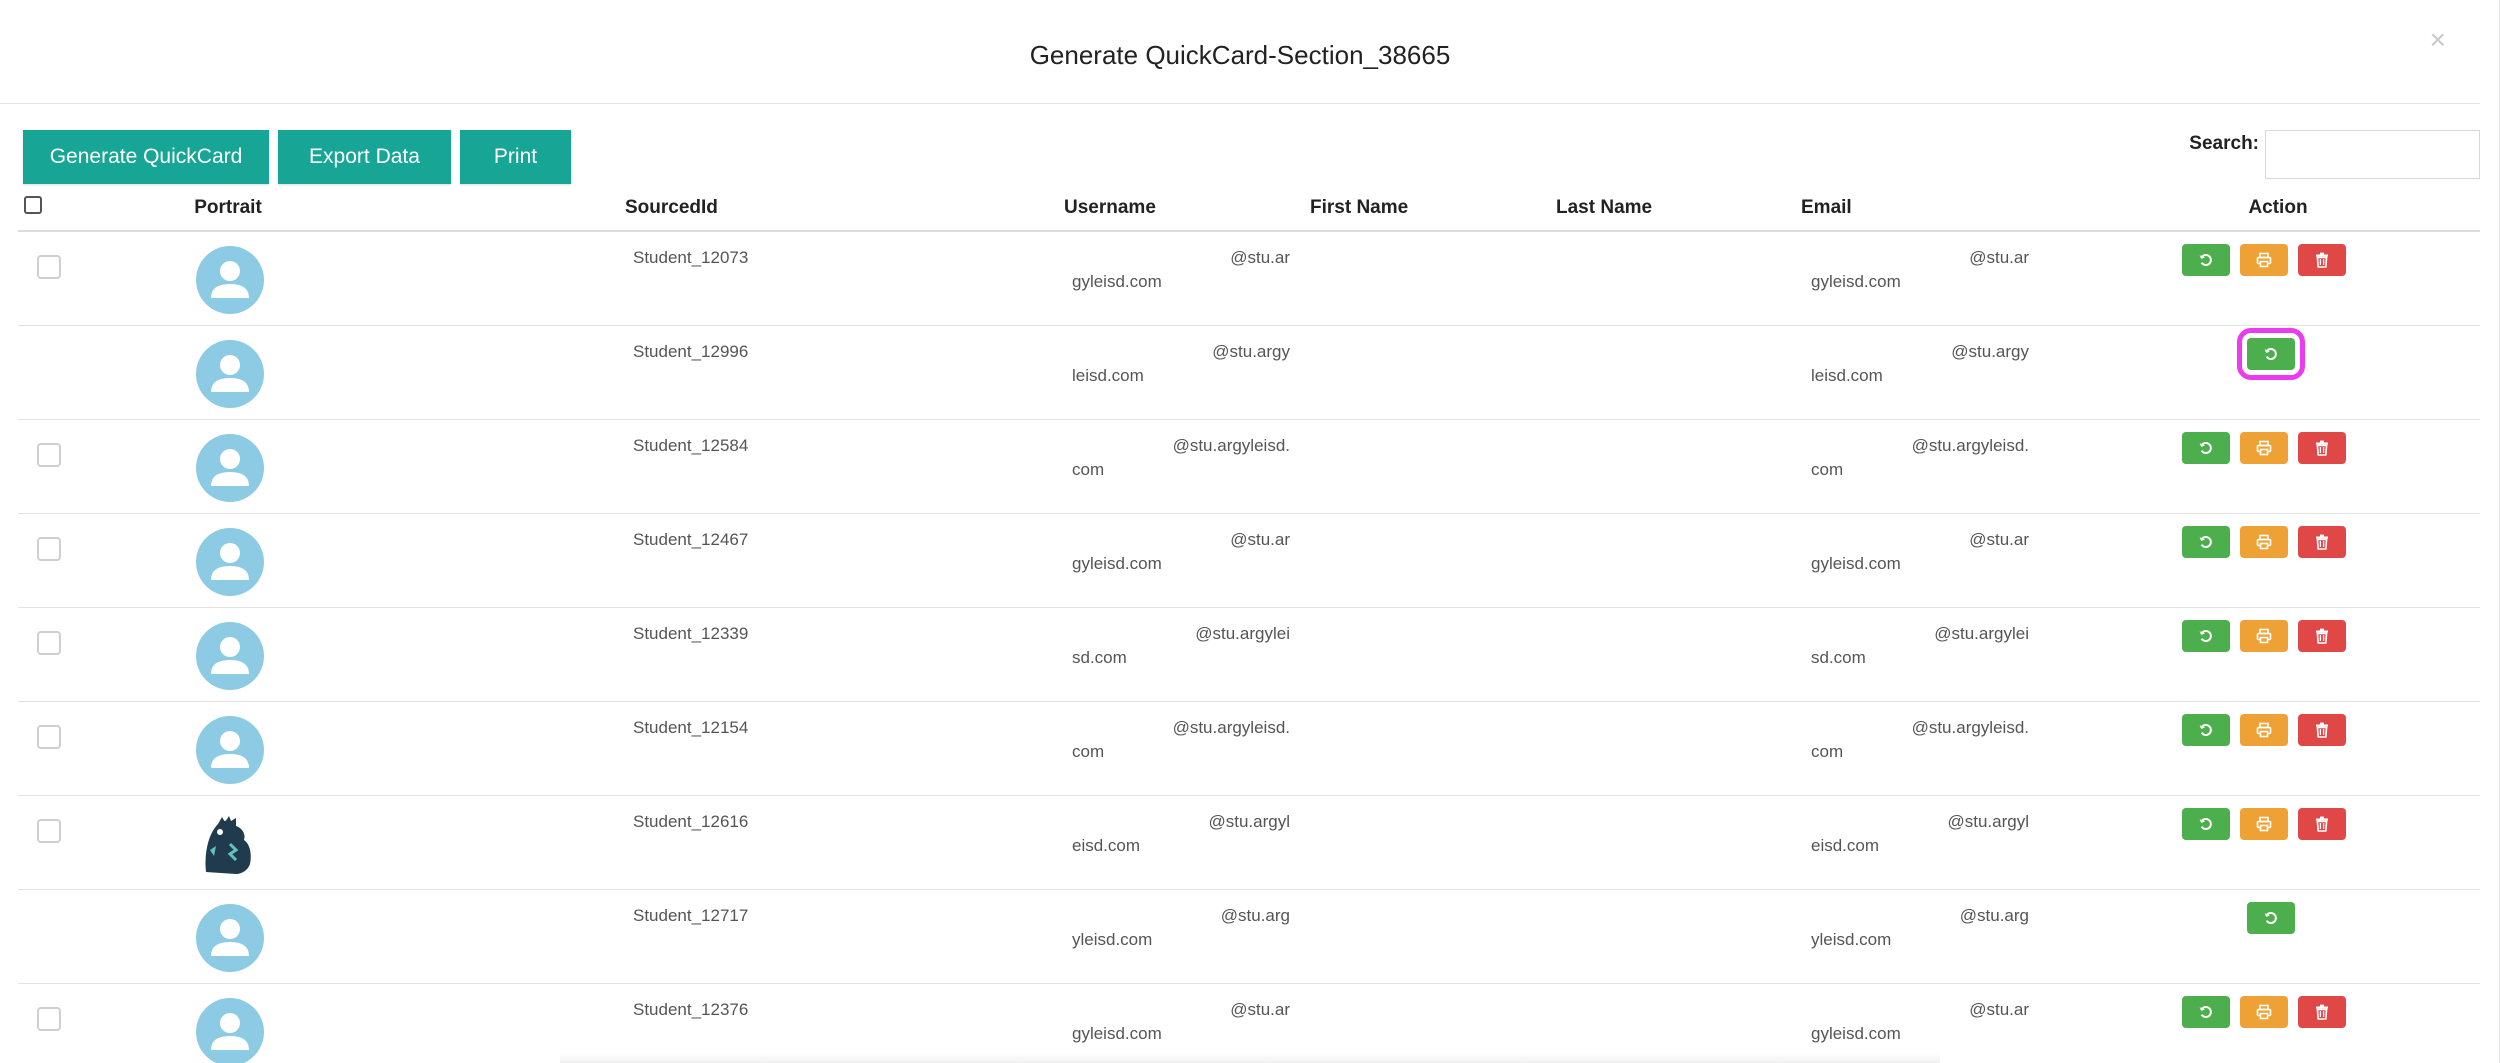  I want to click on header-username: Username, so click(1110, 207).